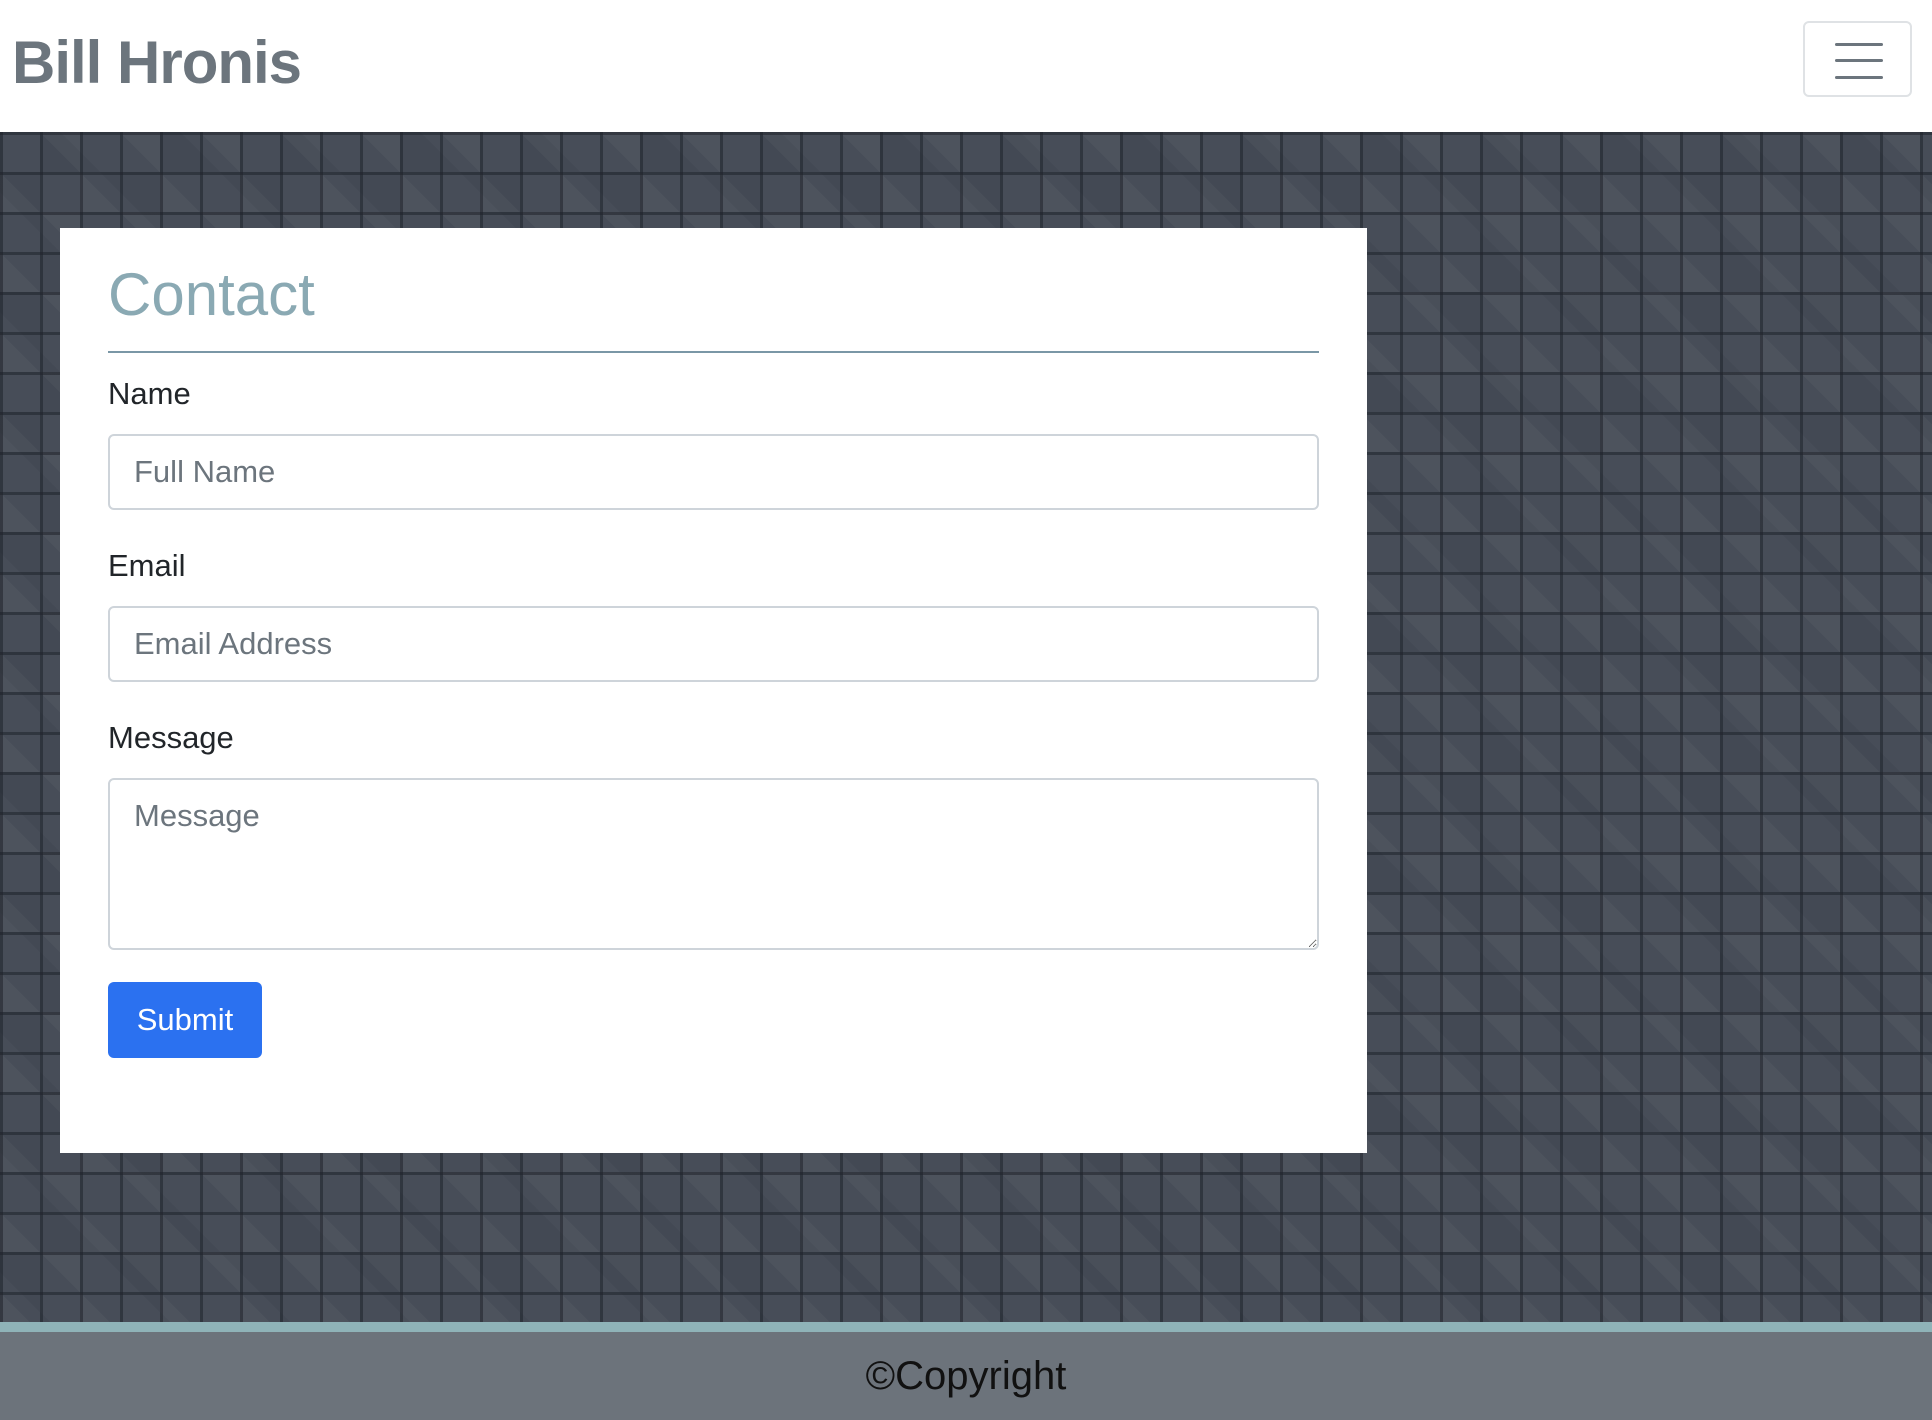 Image resolution: width=1932 pixels, height=1420 pixels. What do you see at coordinates (157, 63) in the screenshot?
I see `brand-title: Bill Hronis` at bounding box center [157, 63].